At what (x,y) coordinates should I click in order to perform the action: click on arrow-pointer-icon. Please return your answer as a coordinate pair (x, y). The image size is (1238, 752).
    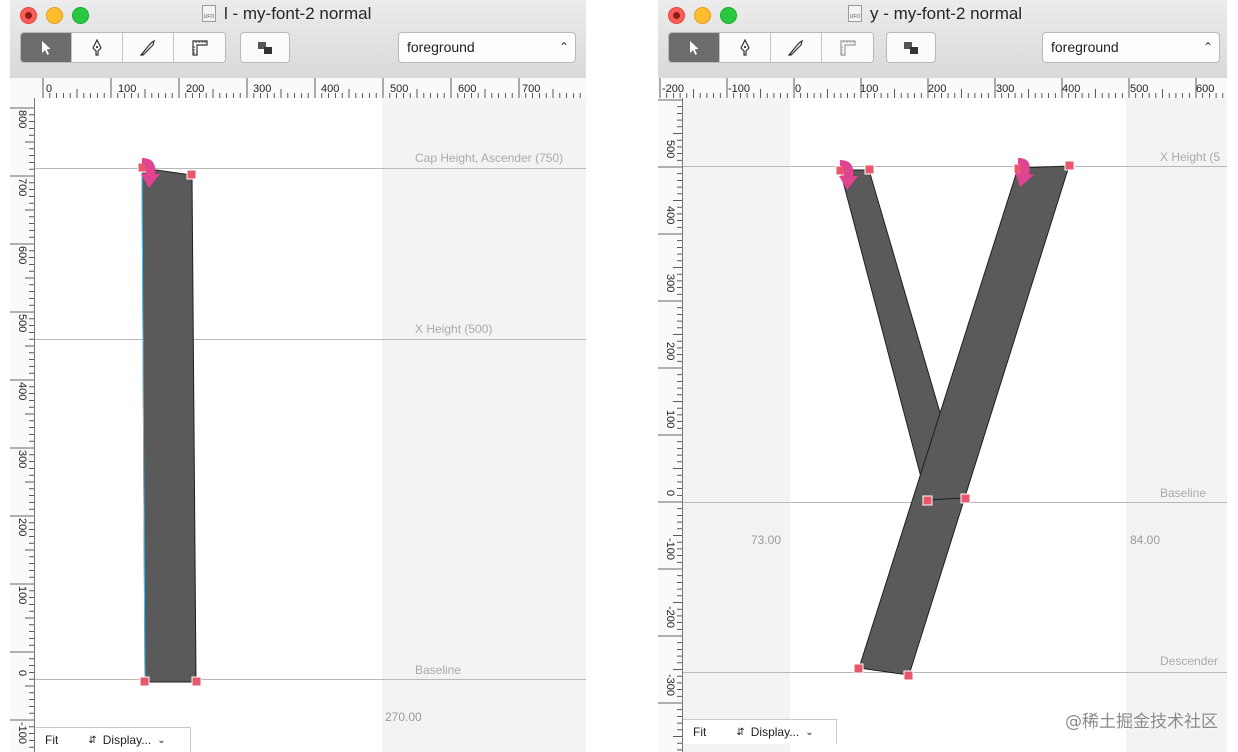
    Looking at the image, I should click on (694, 47).